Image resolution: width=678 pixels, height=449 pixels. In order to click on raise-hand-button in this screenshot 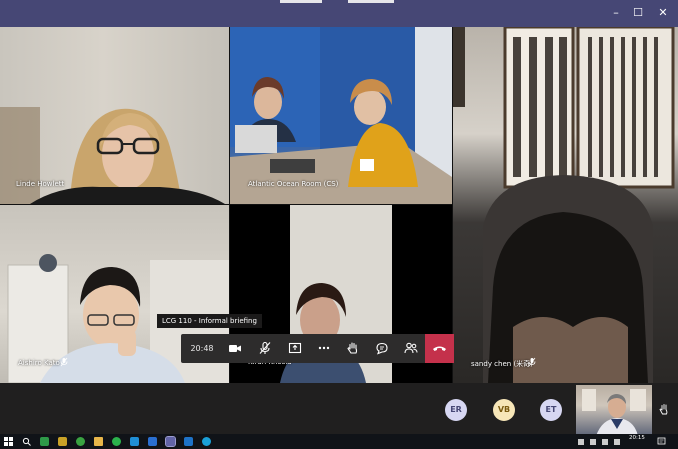, I will do `click(353, 348)`.